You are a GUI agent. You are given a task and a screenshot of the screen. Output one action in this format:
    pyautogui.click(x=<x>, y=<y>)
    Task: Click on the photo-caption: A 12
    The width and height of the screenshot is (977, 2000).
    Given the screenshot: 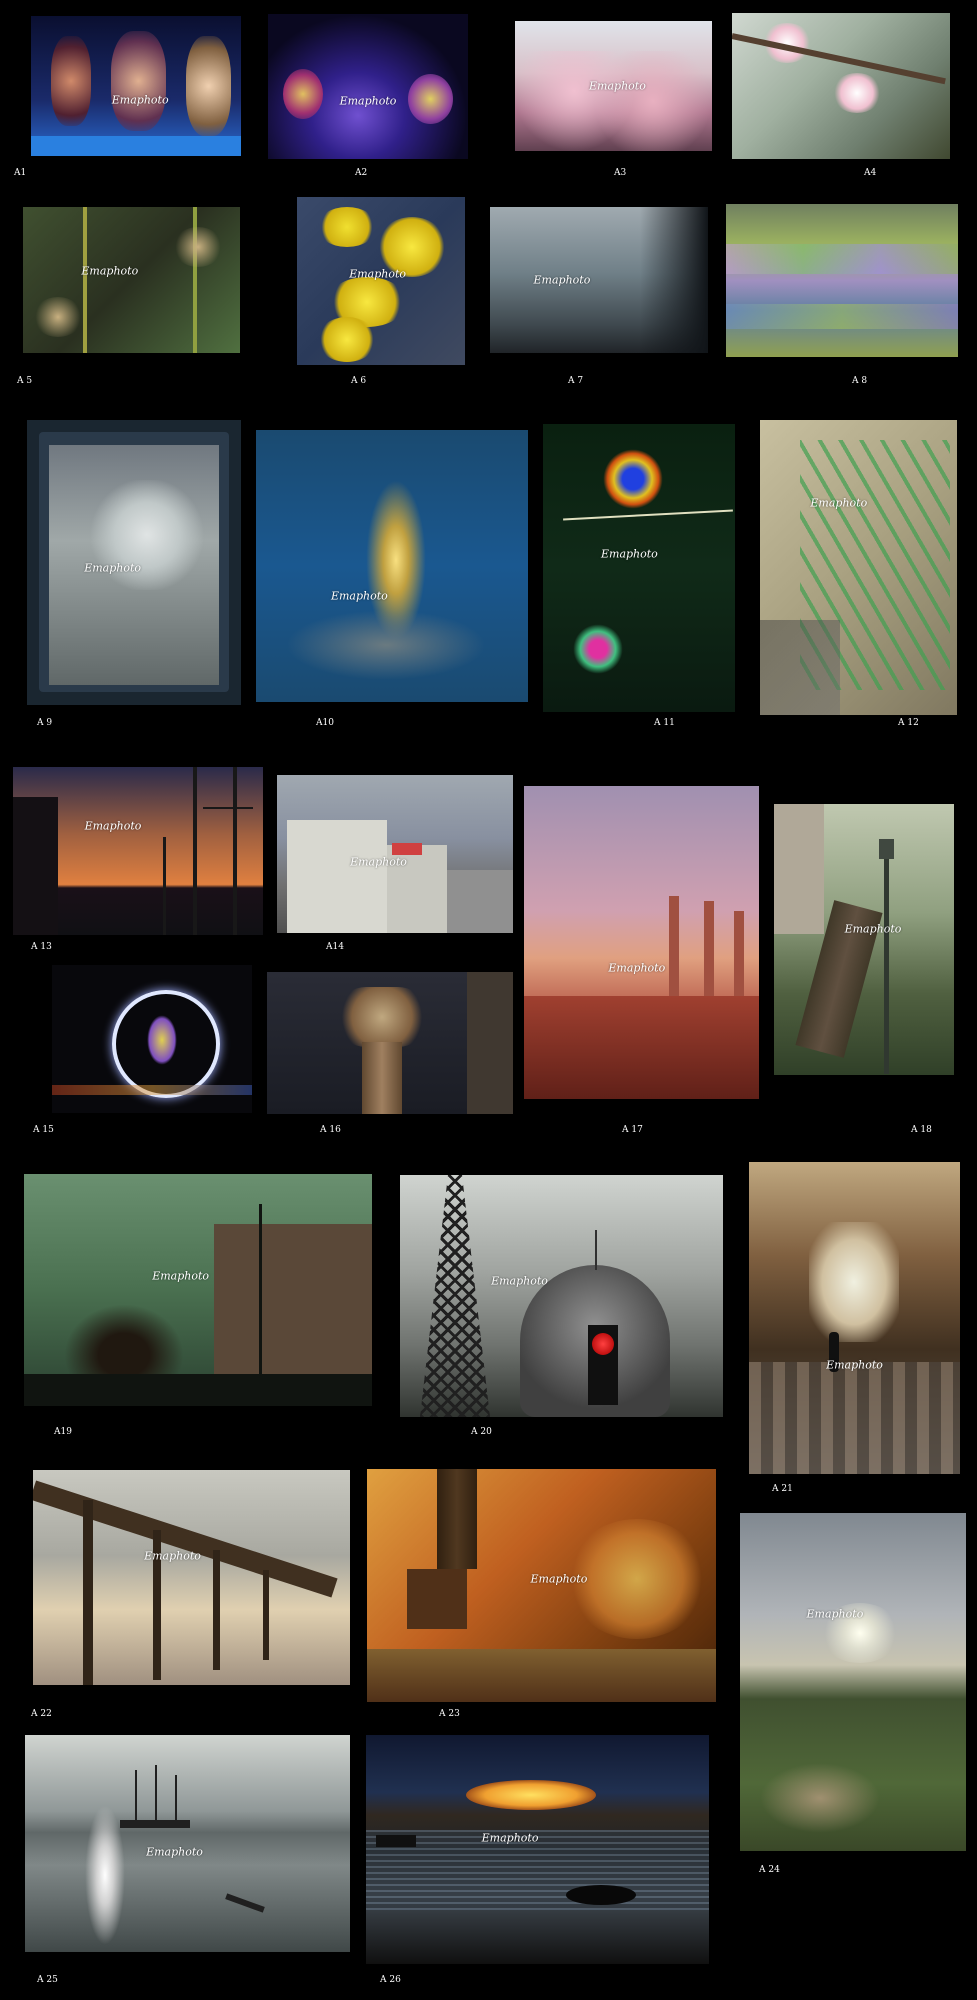 What is the action you would take?
    pyautogui.click(x=908, y=723)
    